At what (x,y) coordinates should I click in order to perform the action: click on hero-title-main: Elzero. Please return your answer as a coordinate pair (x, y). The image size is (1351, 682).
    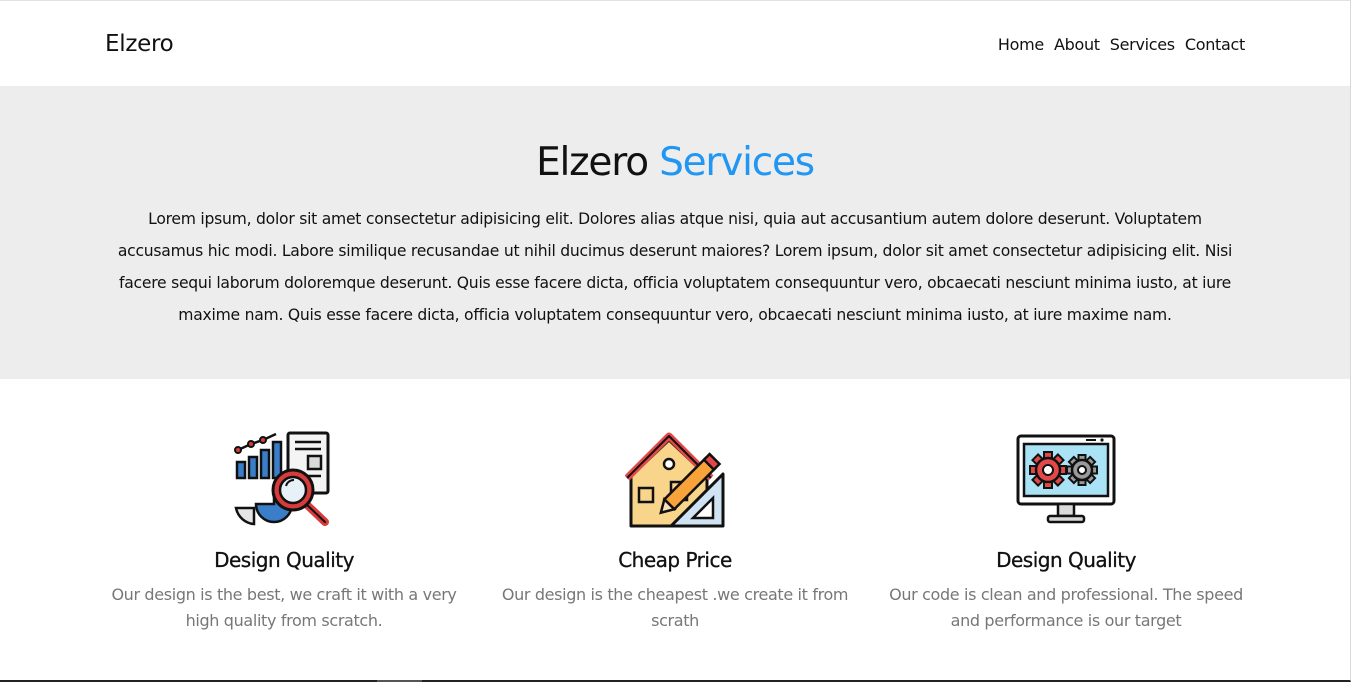
    Looking at the image, I should click on (592, 162).